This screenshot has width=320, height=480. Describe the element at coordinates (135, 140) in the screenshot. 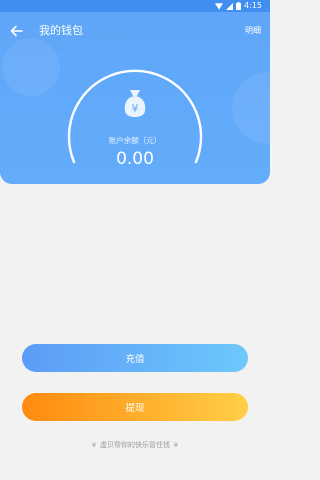

I see `balance-label: 账户余额（元）` at that location.